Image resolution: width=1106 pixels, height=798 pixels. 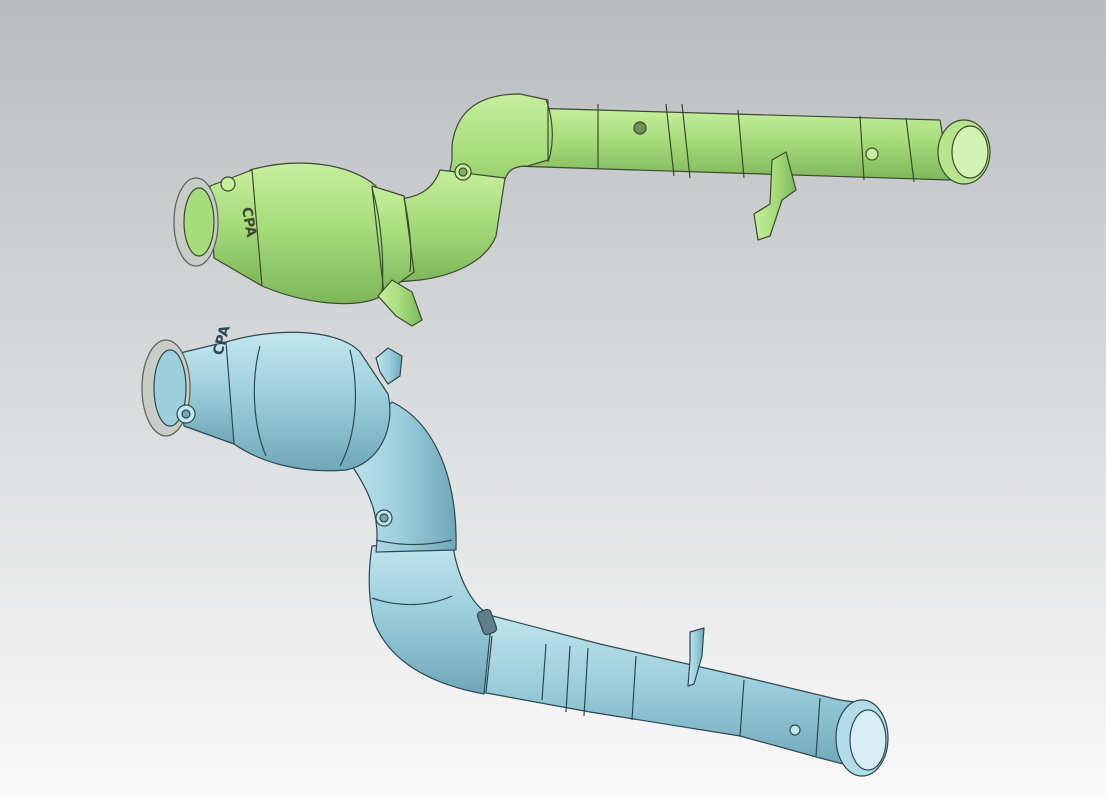 What do you see at coordinates (199, 222) in the screenshot?
I see `green-inlet-flange-face` at bounding box center [199, 222].